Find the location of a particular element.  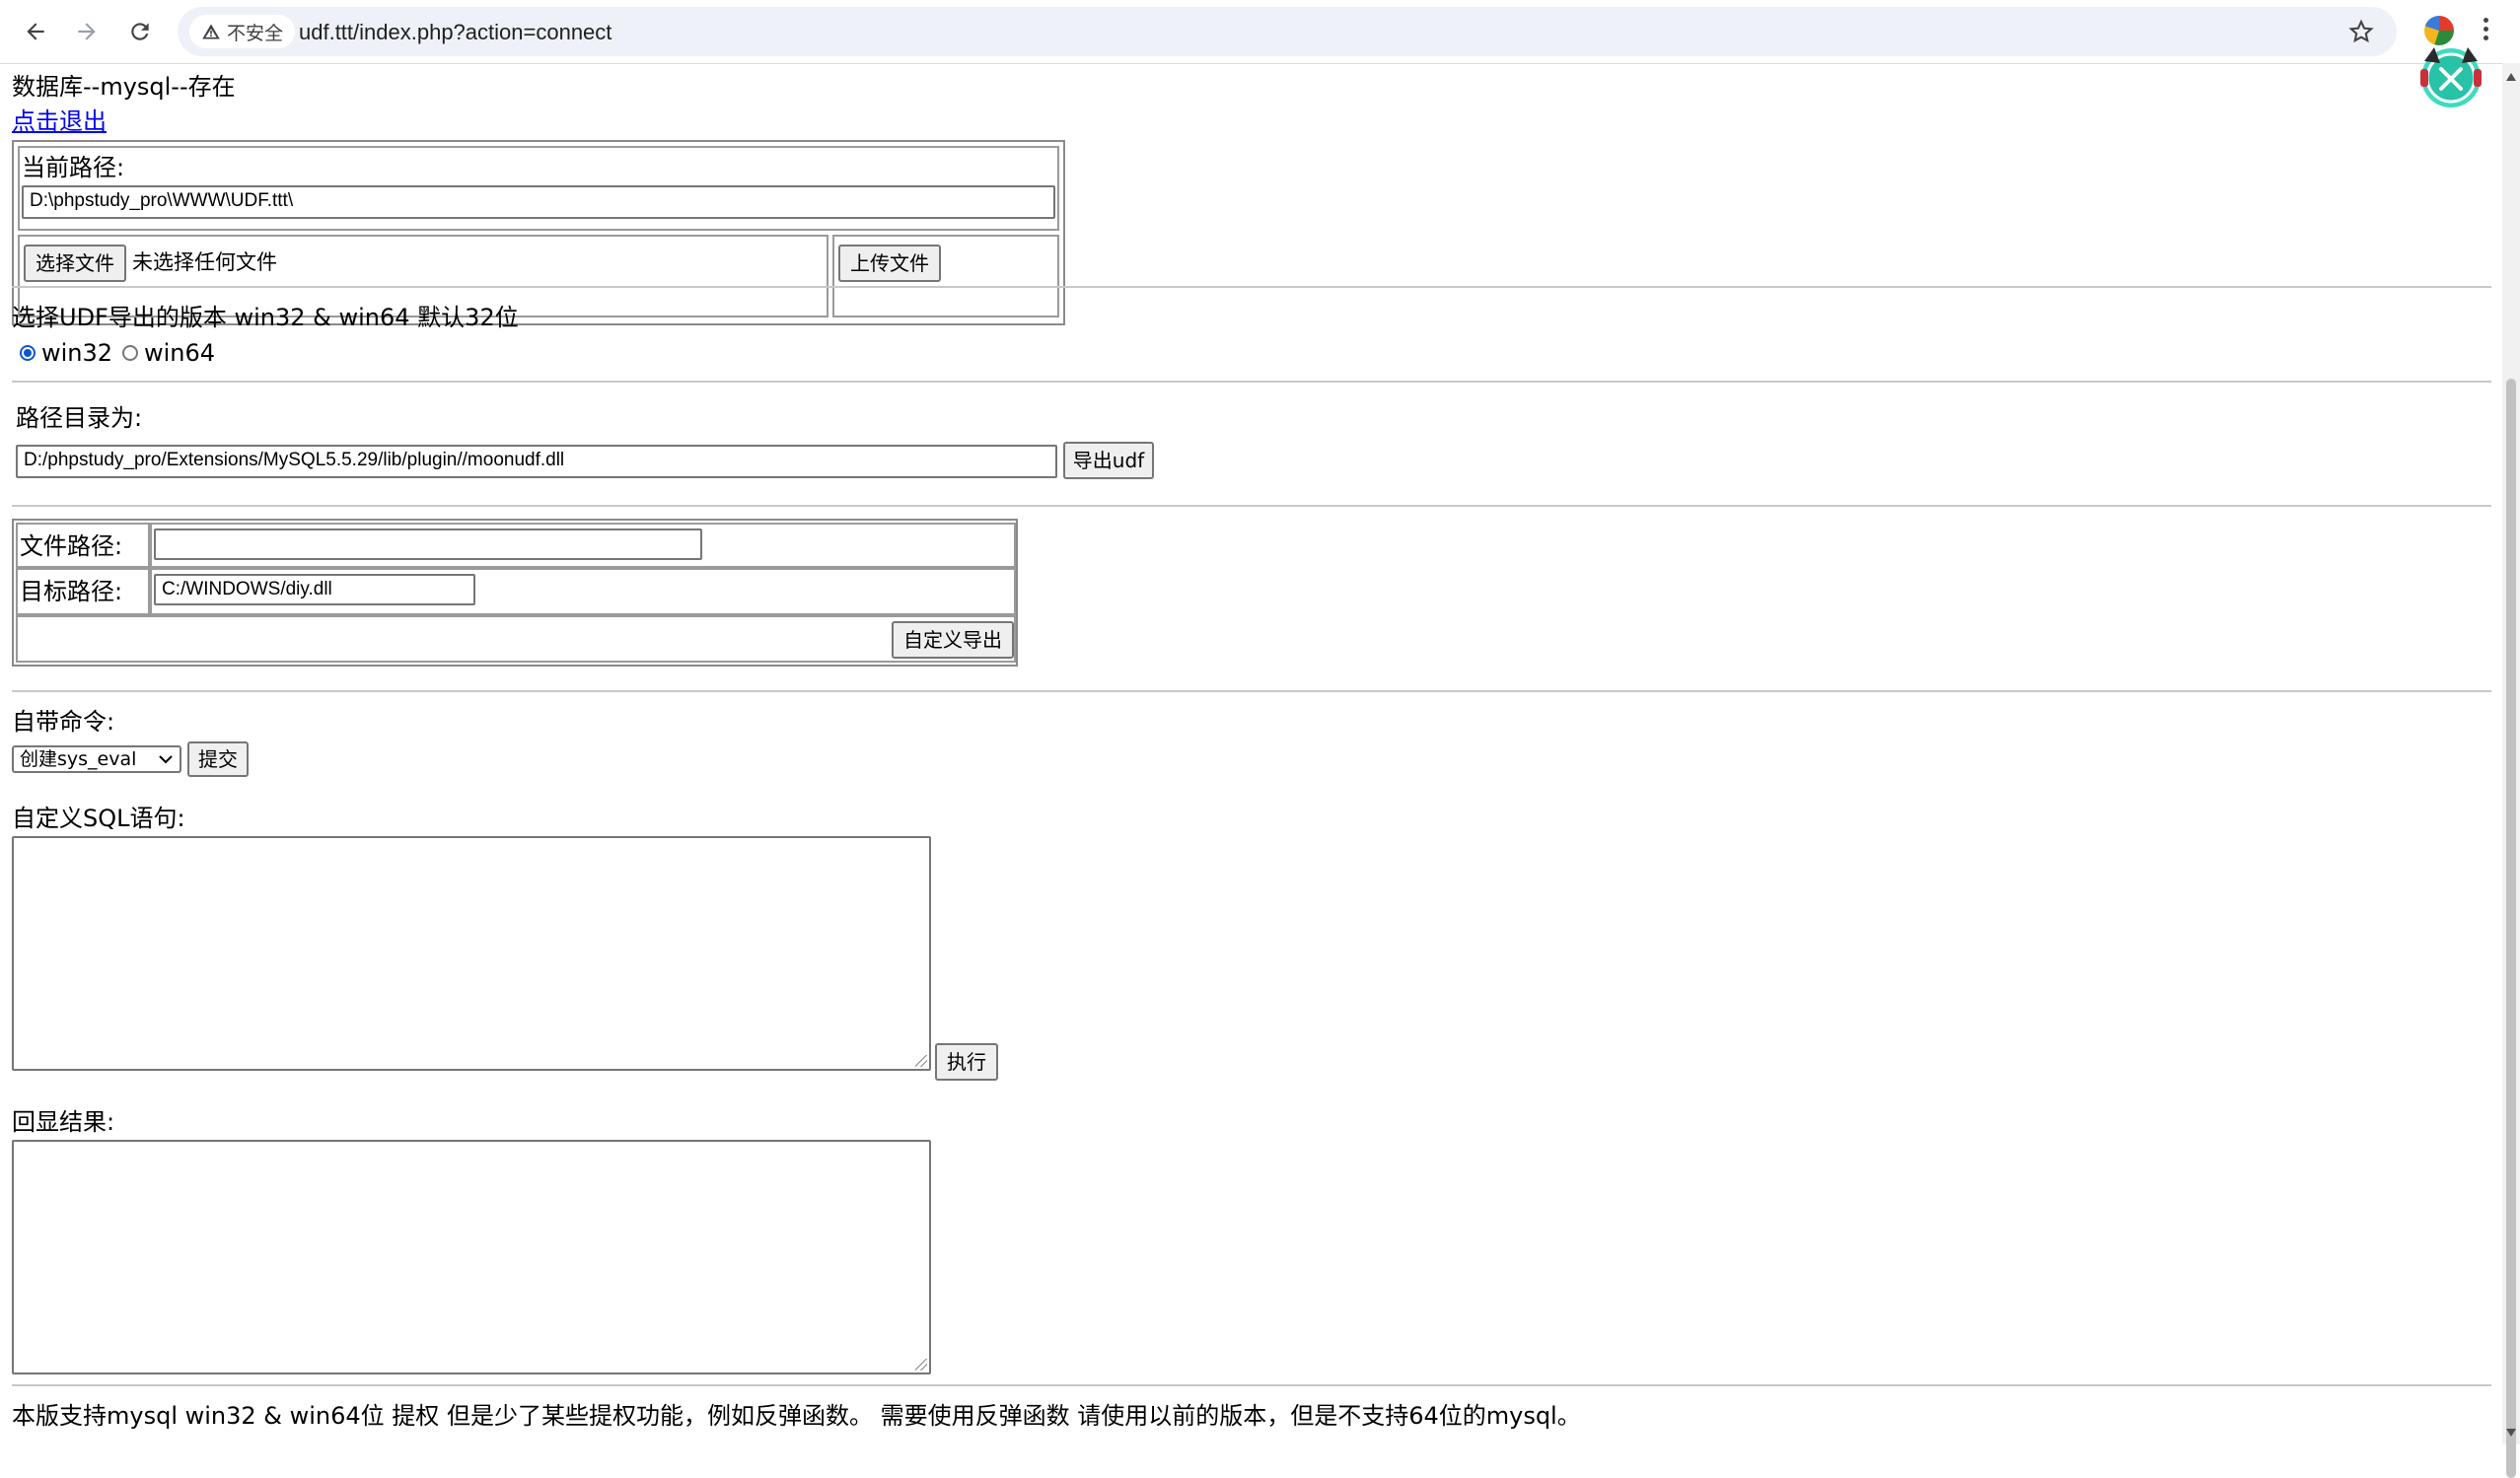

export-udf-button: 导出udf is located at coordinates (1108, 460).